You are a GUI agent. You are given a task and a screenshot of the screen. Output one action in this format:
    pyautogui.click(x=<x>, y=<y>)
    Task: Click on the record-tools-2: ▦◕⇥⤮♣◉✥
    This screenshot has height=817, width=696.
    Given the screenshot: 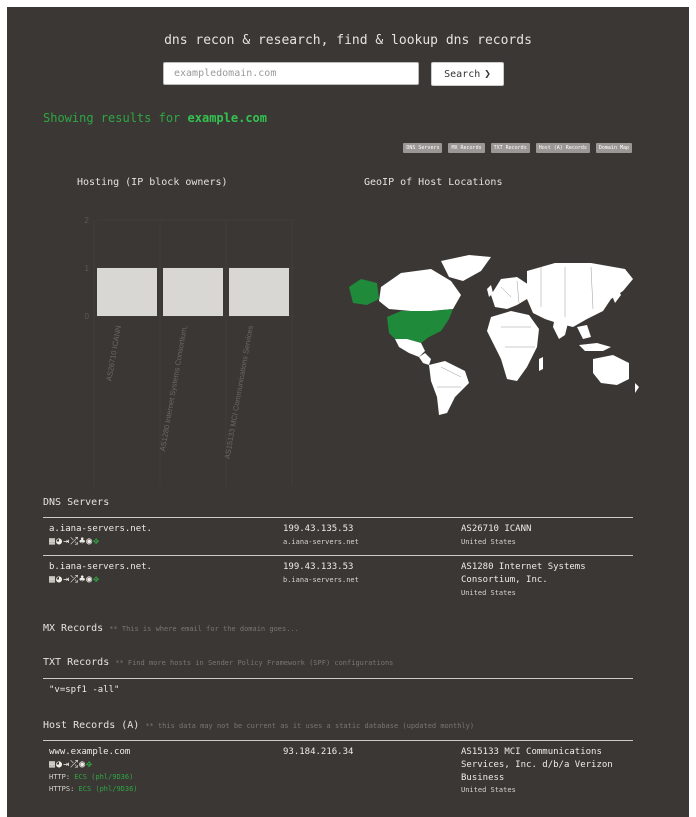 What is the action you would take?
    pyautogui.click(x=74, y=579)
    